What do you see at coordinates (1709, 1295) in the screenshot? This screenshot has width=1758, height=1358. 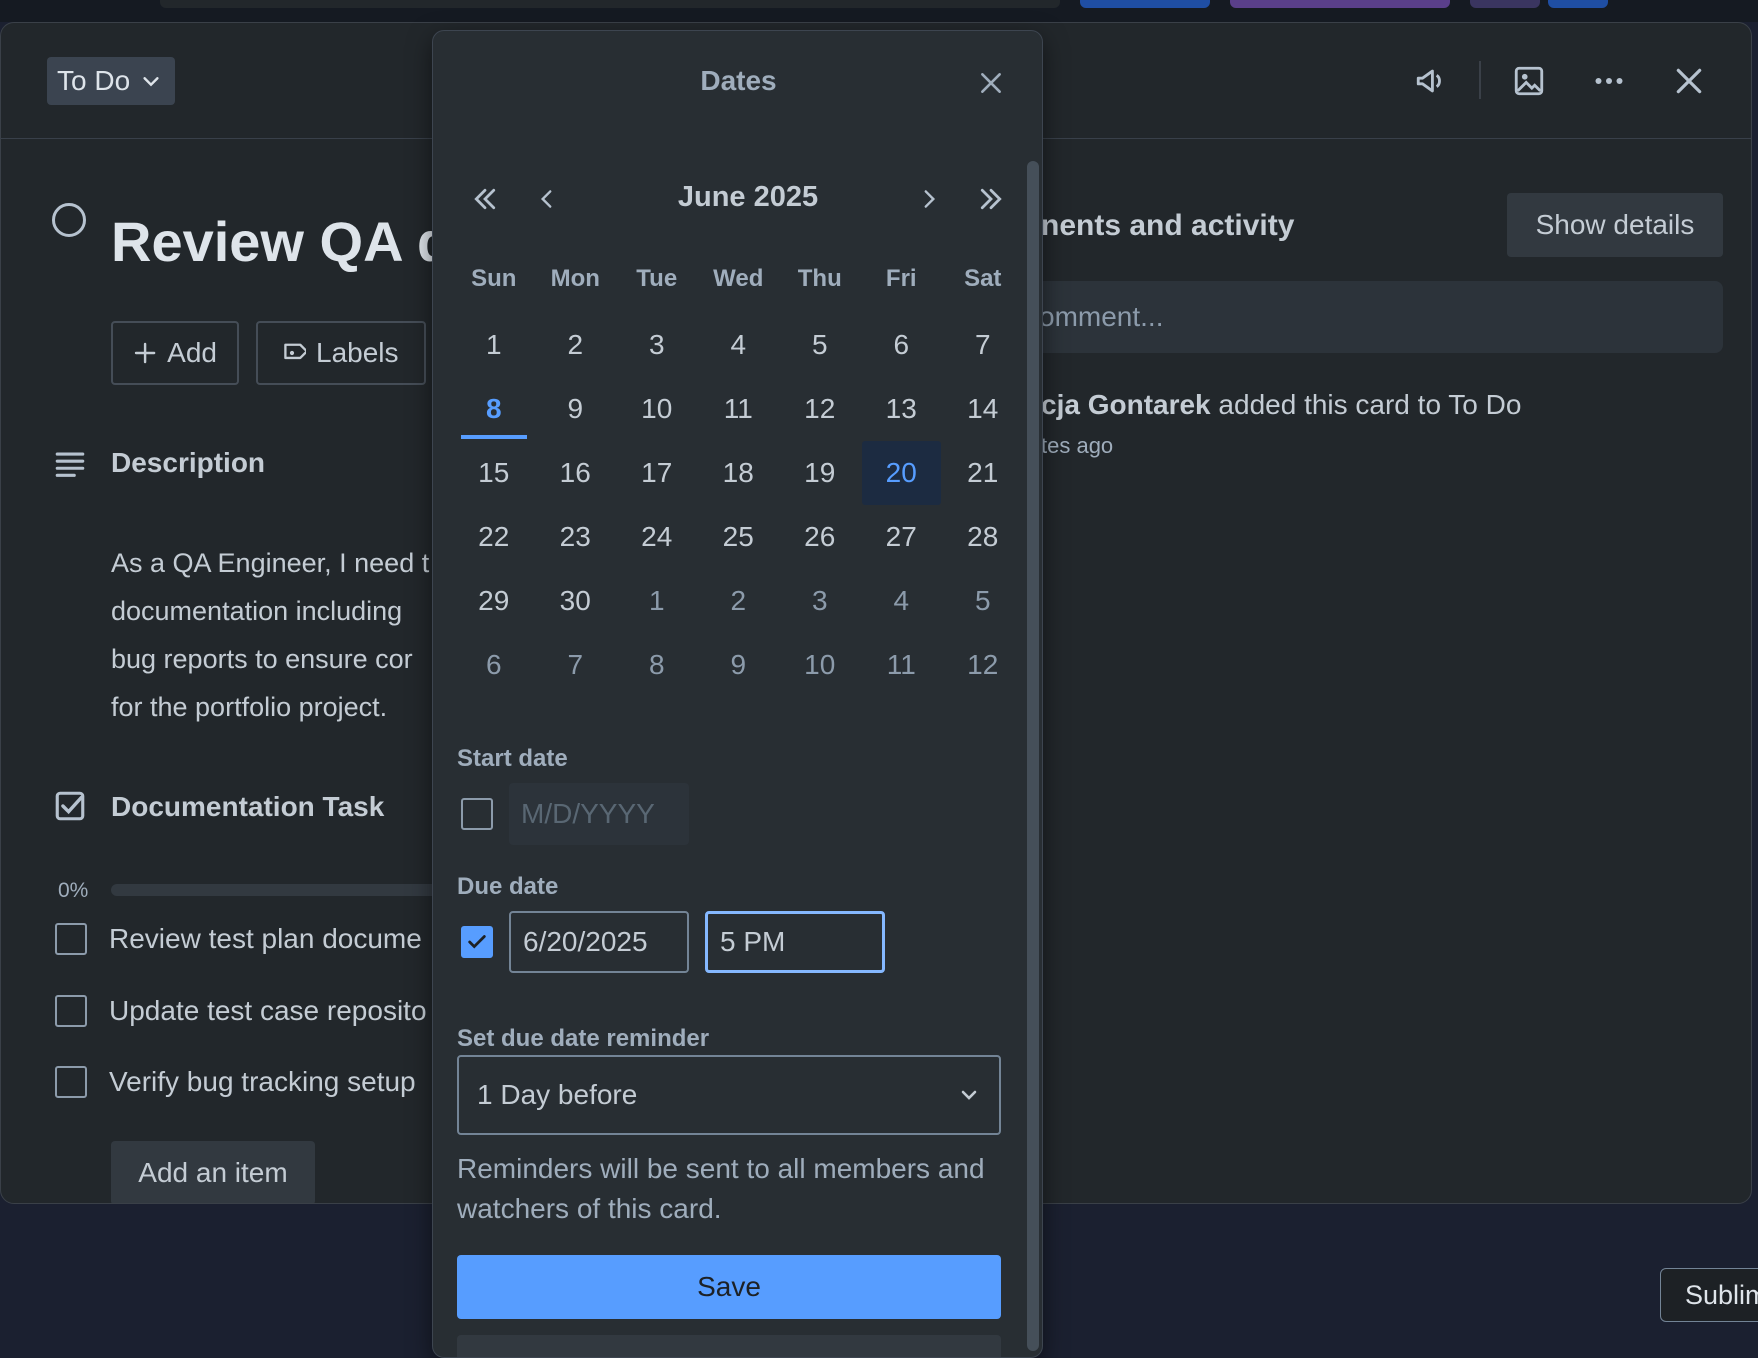 I see `floating-button: Sublim` at bounding box center [1709, 1295].